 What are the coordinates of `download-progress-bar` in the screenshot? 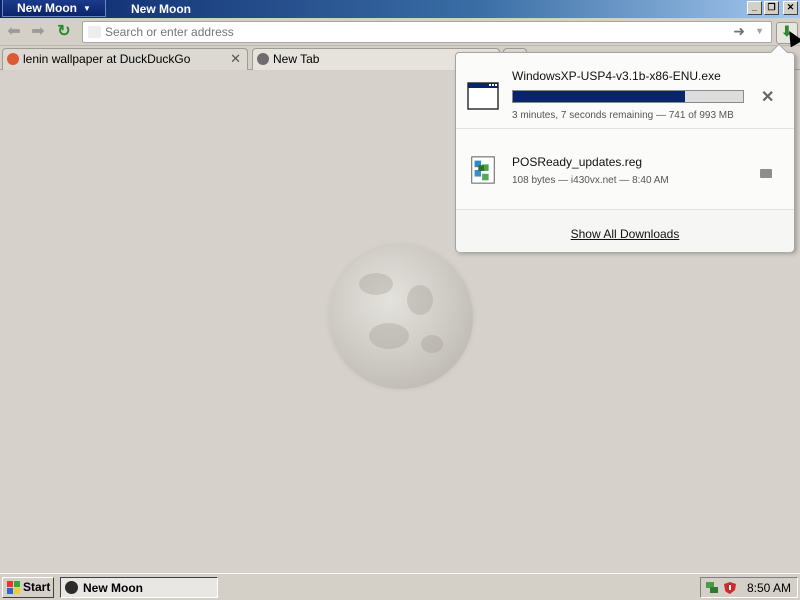 It's located at (628, 96).